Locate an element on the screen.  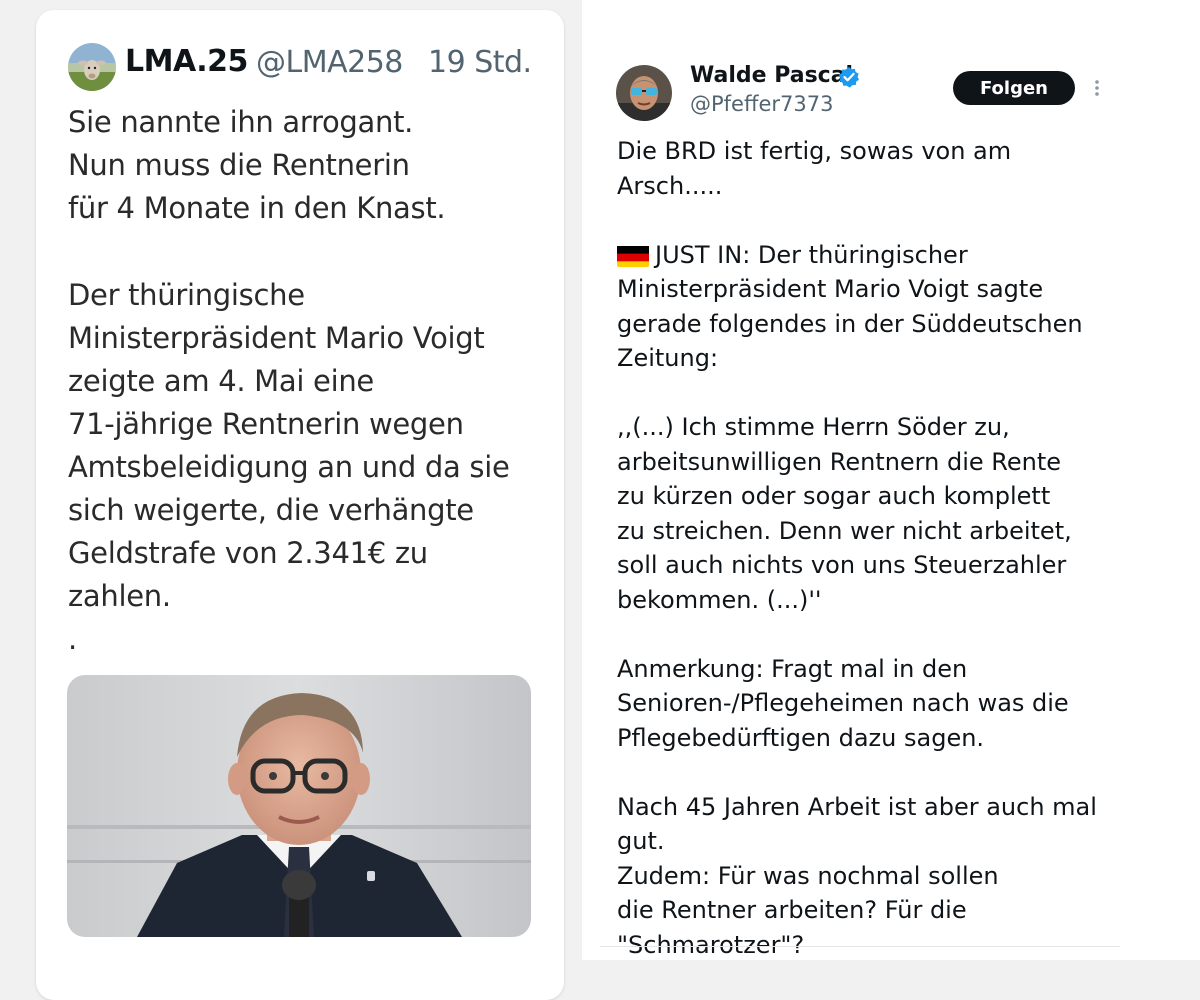
left-text-line: 71-jährige Rentnerin wegen is located at coordinates (266, 424).